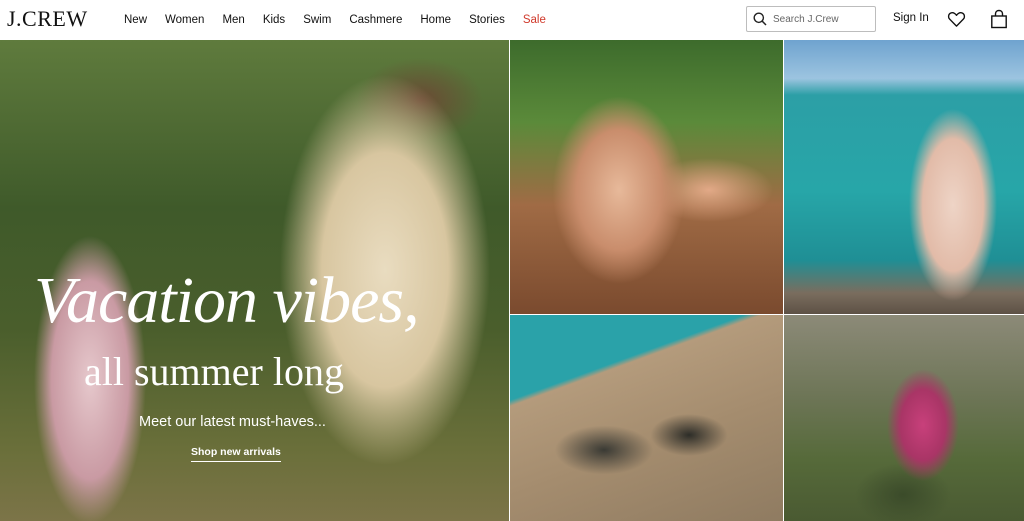 The height and width of the screenshot is (521, 1024). I want to click on sign-in-link: Sign In, so click(911, 18).